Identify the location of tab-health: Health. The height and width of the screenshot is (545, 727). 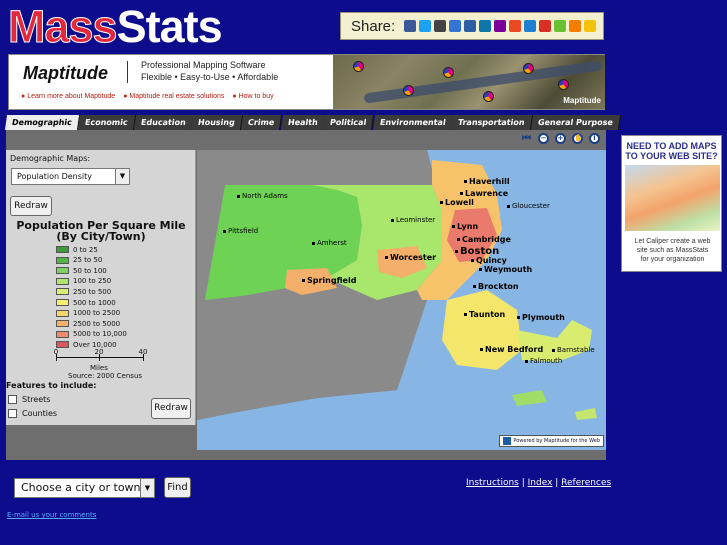
(303, 122).